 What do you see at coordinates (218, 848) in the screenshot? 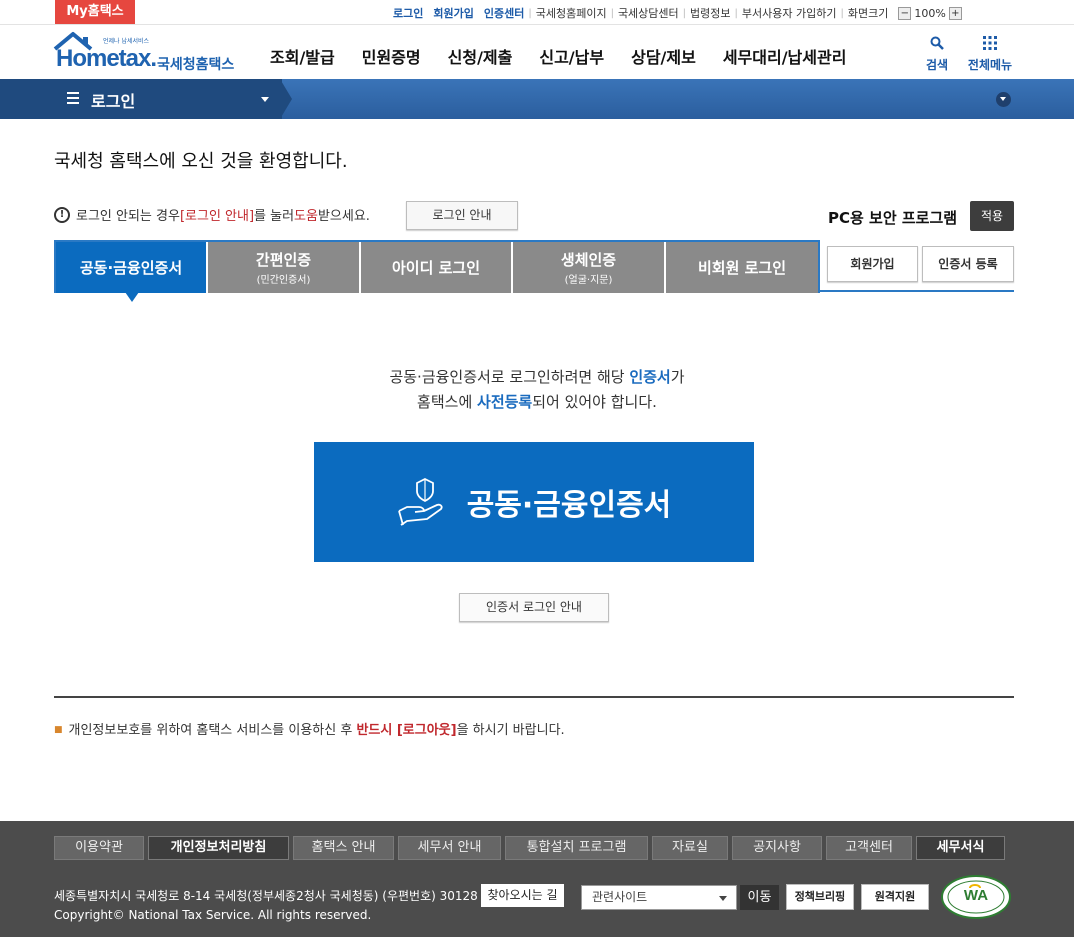
I see `footer-link-privacy: 개인정보처리방침` at bounding box center [218, 848].